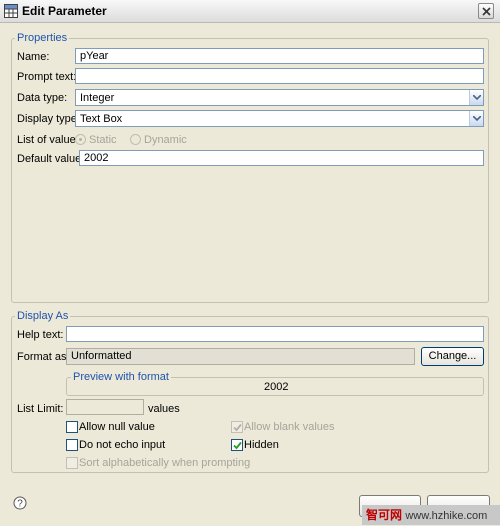 The height and width of the screenshot is (526, 500). What do you see at coordinates (261, 445) in the screenshot?
I see `hidden-label: Hidden` at bounding box center [261, 445].